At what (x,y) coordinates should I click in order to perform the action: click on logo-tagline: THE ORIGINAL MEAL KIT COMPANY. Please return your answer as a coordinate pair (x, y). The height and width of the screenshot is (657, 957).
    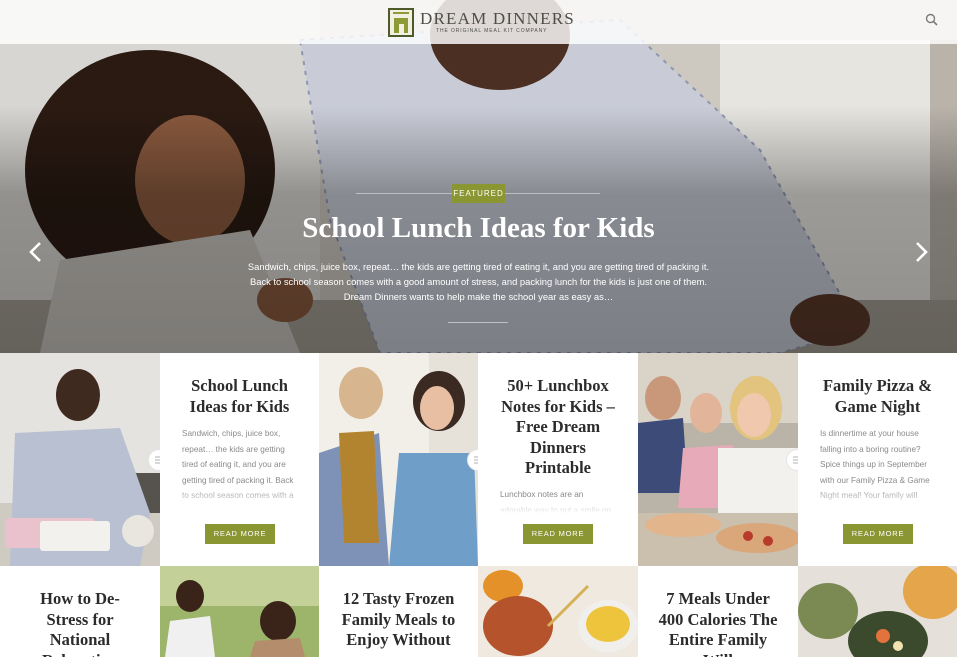
    Looking at the image, I should click on (492, 30).